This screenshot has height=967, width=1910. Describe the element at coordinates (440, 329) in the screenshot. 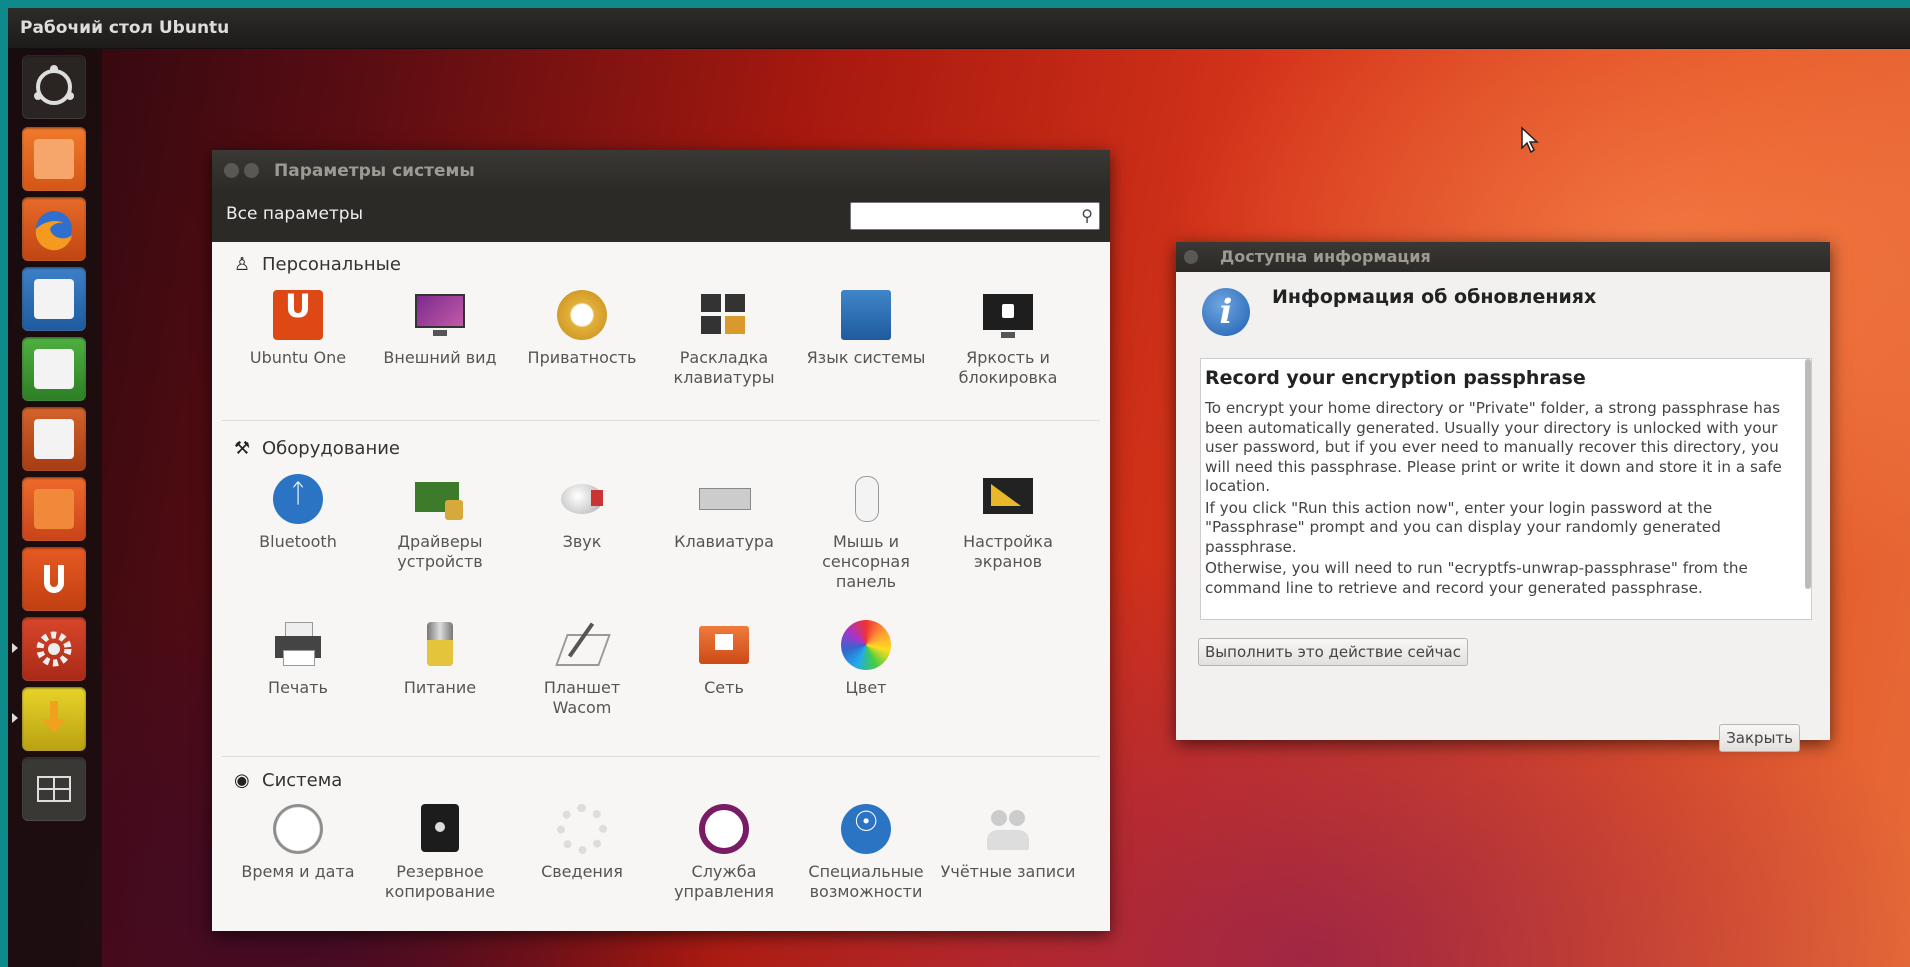

I see `appearance-setting: Внешний вид` at that location.